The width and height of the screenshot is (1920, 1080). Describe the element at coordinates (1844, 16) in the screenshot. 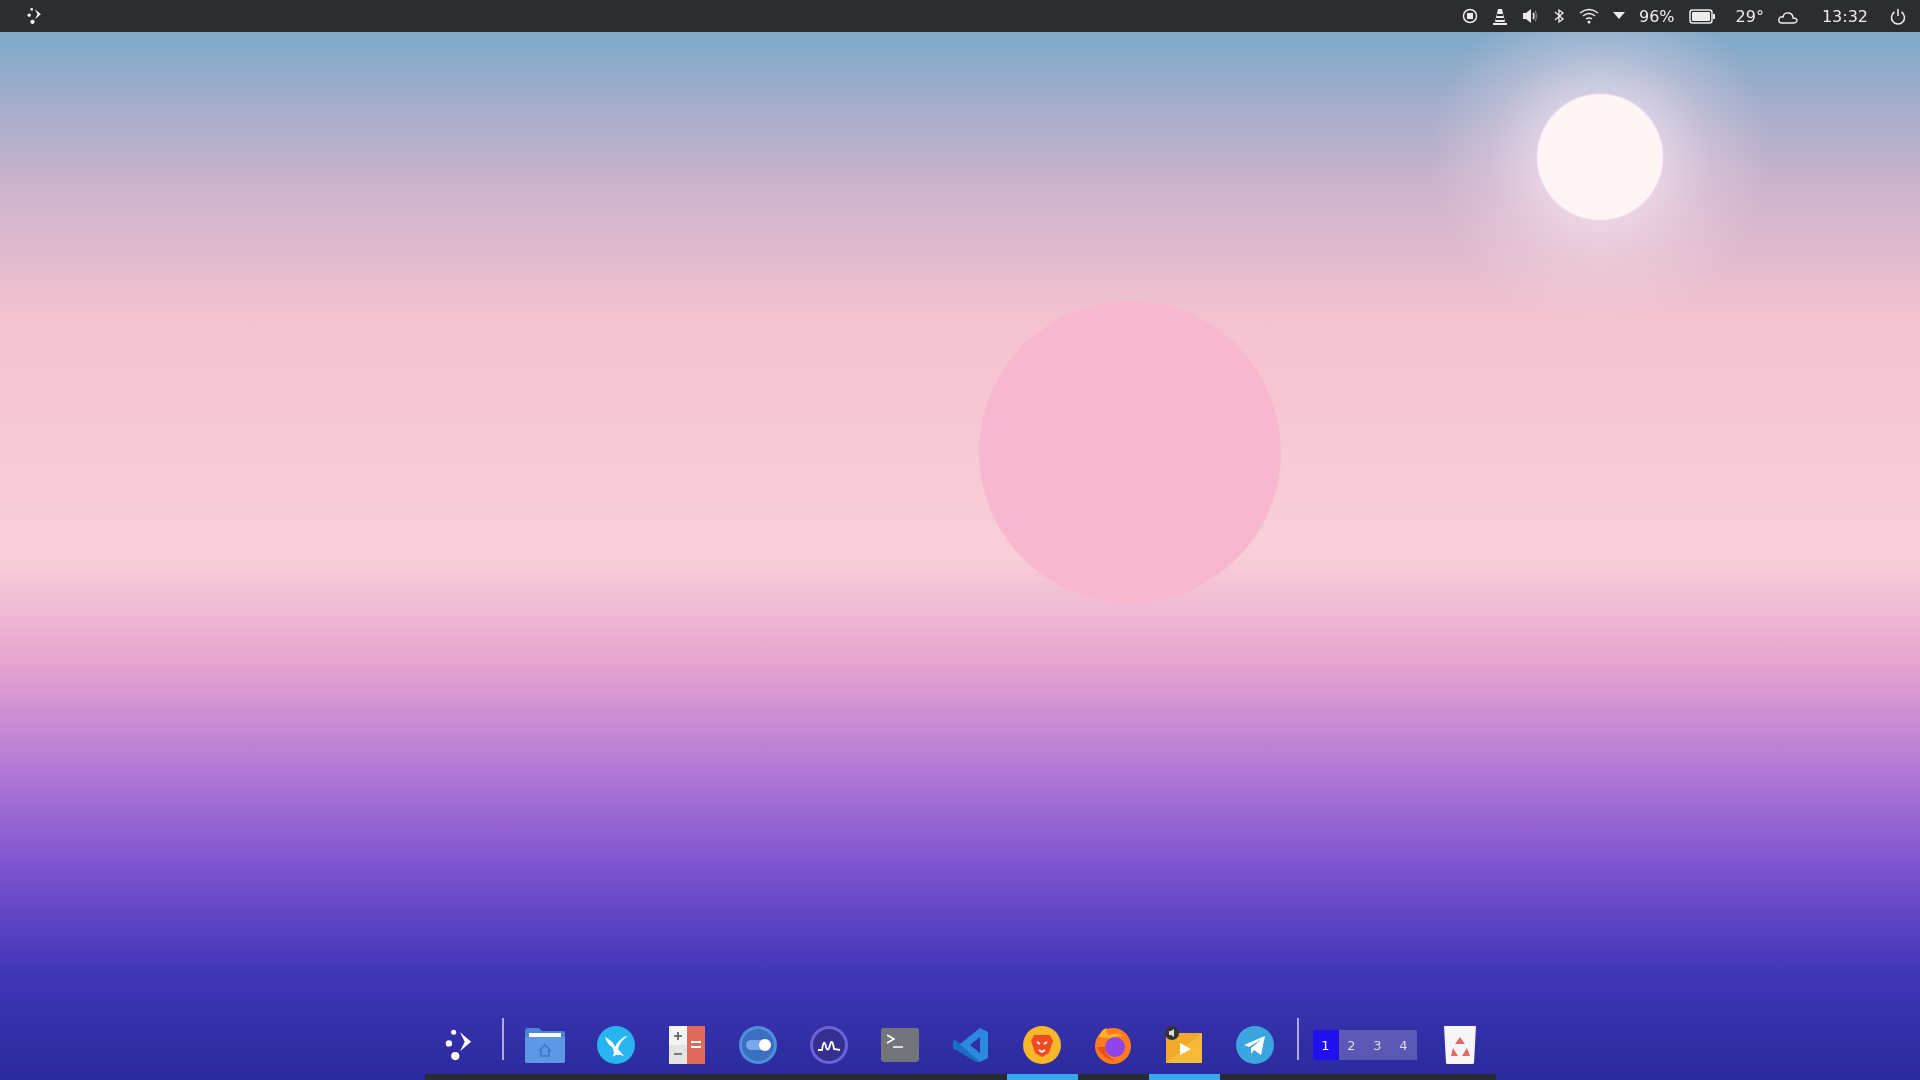

I see `clock: 13:32` at that location.